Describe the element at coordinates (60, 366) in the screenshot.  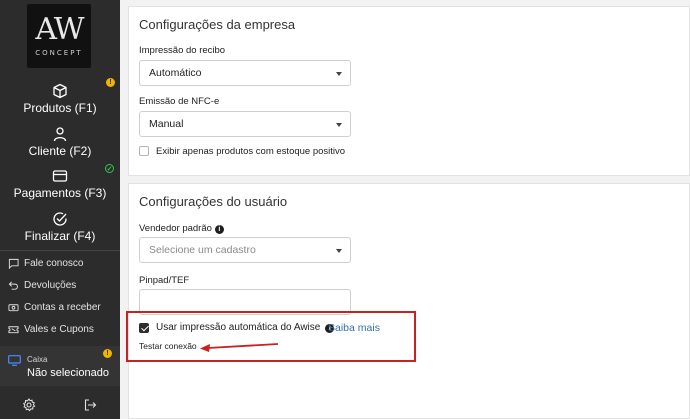
I see `caixa-selector: Caixa Não selecionado` at that location.